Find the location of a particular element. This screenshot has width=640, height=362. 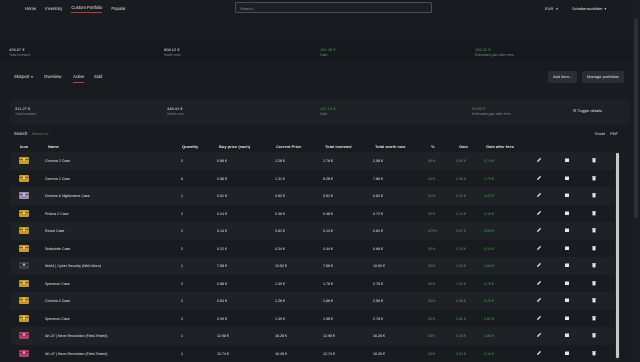

item-gain: 1.02 € is located at coordinates (461, 284).